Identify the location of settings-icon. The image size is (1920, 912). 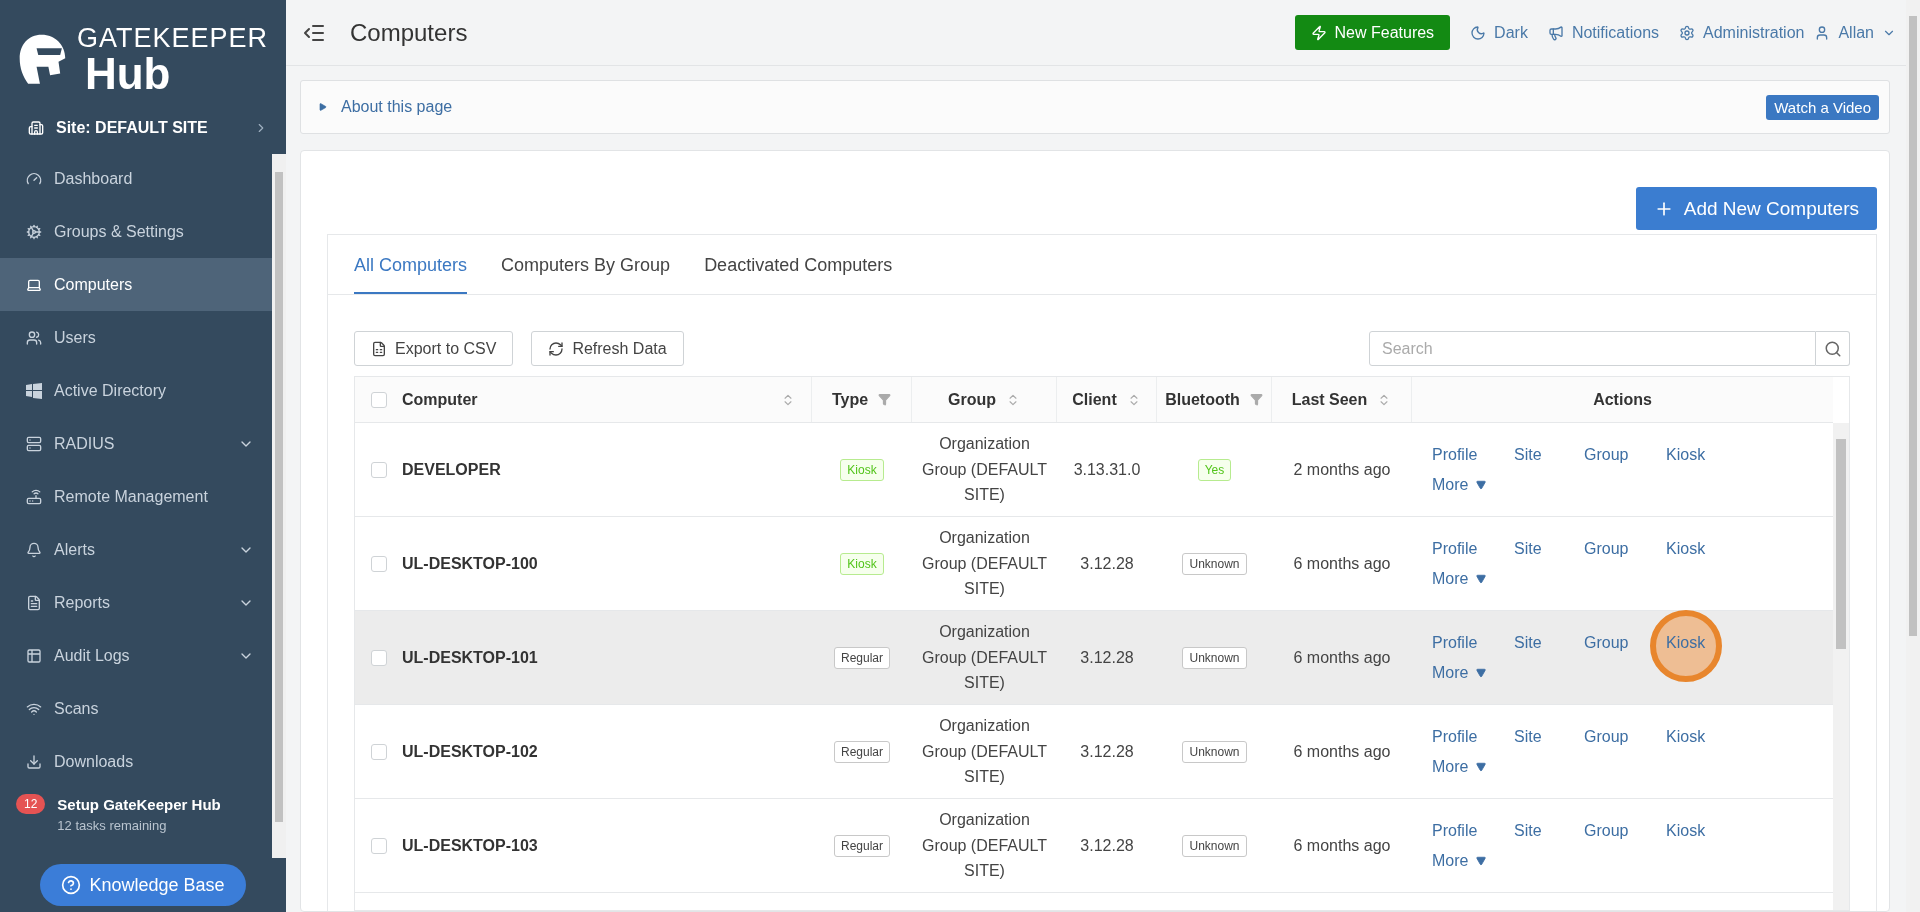
(1687, 32).